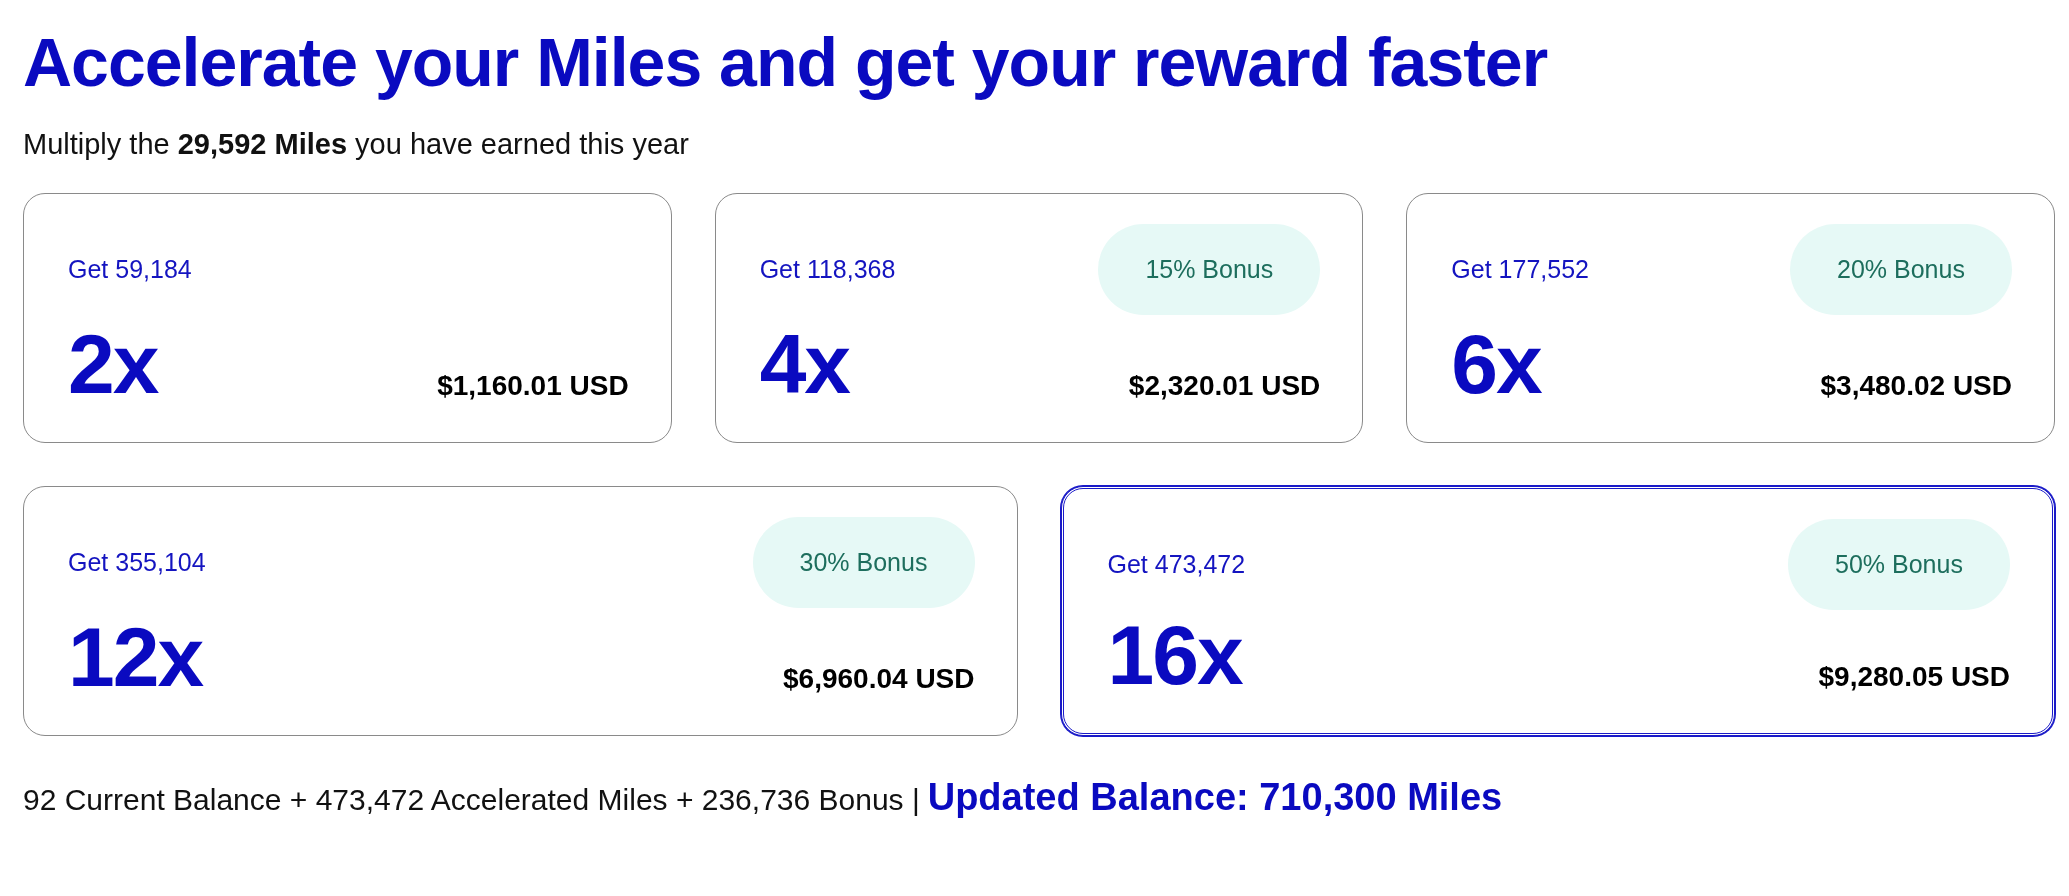 The image size is (2069, 896). Describe the element at coordinates (1916, 386) in the screenshot. I see `price: $3,480.02 USD` at that location.